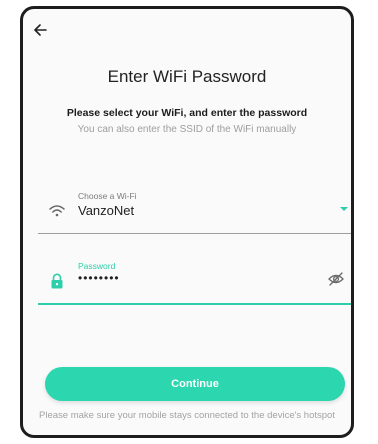 This screenshot has width=378, height=444. Describe the element at coordinates (57, 211) in the screenshot. I see `wifi-icon` at that location.